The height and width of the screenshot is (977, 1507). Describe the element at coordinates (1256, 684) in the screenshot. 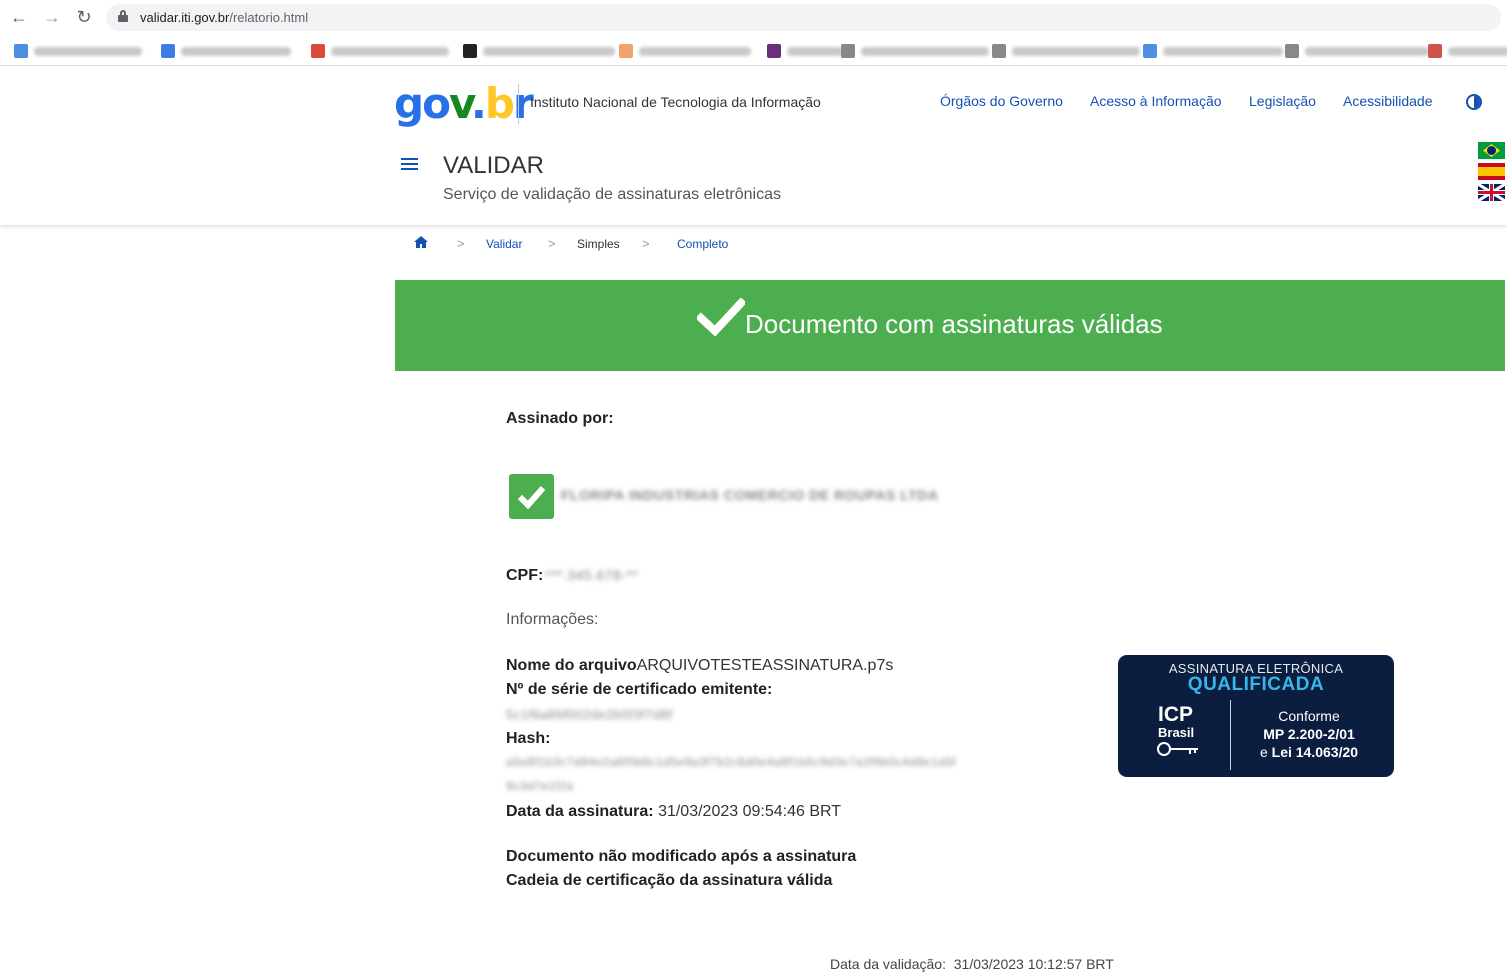

I see `seal-qualificada: QUALIFICADA` at that location.